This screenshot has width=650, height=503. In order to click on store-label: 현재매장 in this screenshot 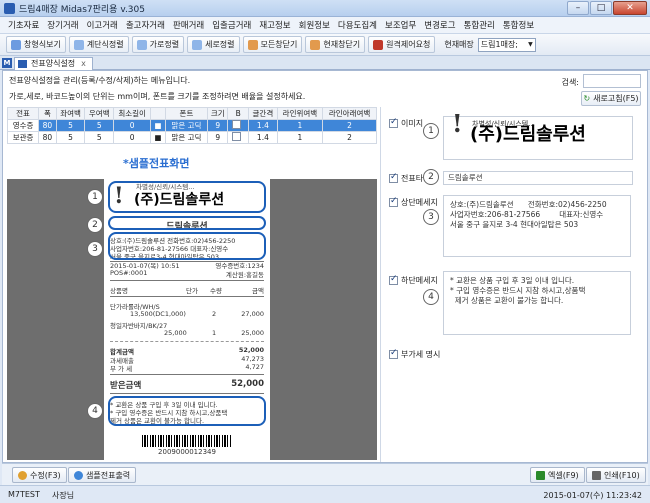, I will do `click(459, 44)`.